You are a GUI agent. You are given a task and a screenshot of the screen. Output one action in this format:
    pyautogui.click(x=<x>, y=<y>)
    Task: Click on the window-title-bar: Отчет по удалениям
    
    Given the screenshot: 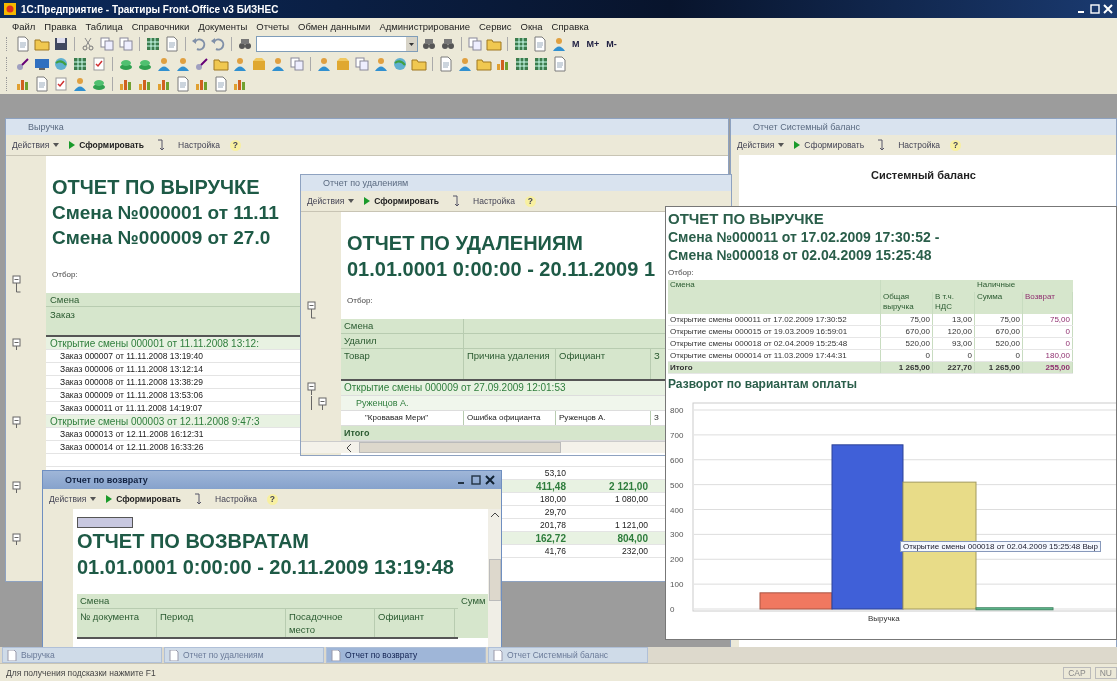 What is the action you would take?
    pyautogui.click(x=516, y=183)
    